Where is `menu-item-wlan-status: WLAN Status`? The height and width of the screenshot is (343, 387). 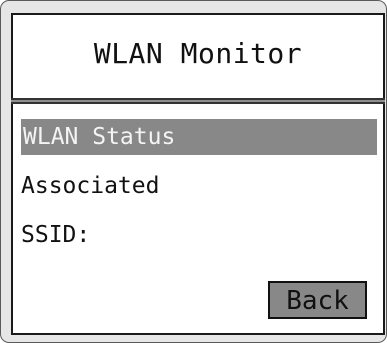
menu-item-wlan-status: WLAN Status is located at coordinates (199, 137).